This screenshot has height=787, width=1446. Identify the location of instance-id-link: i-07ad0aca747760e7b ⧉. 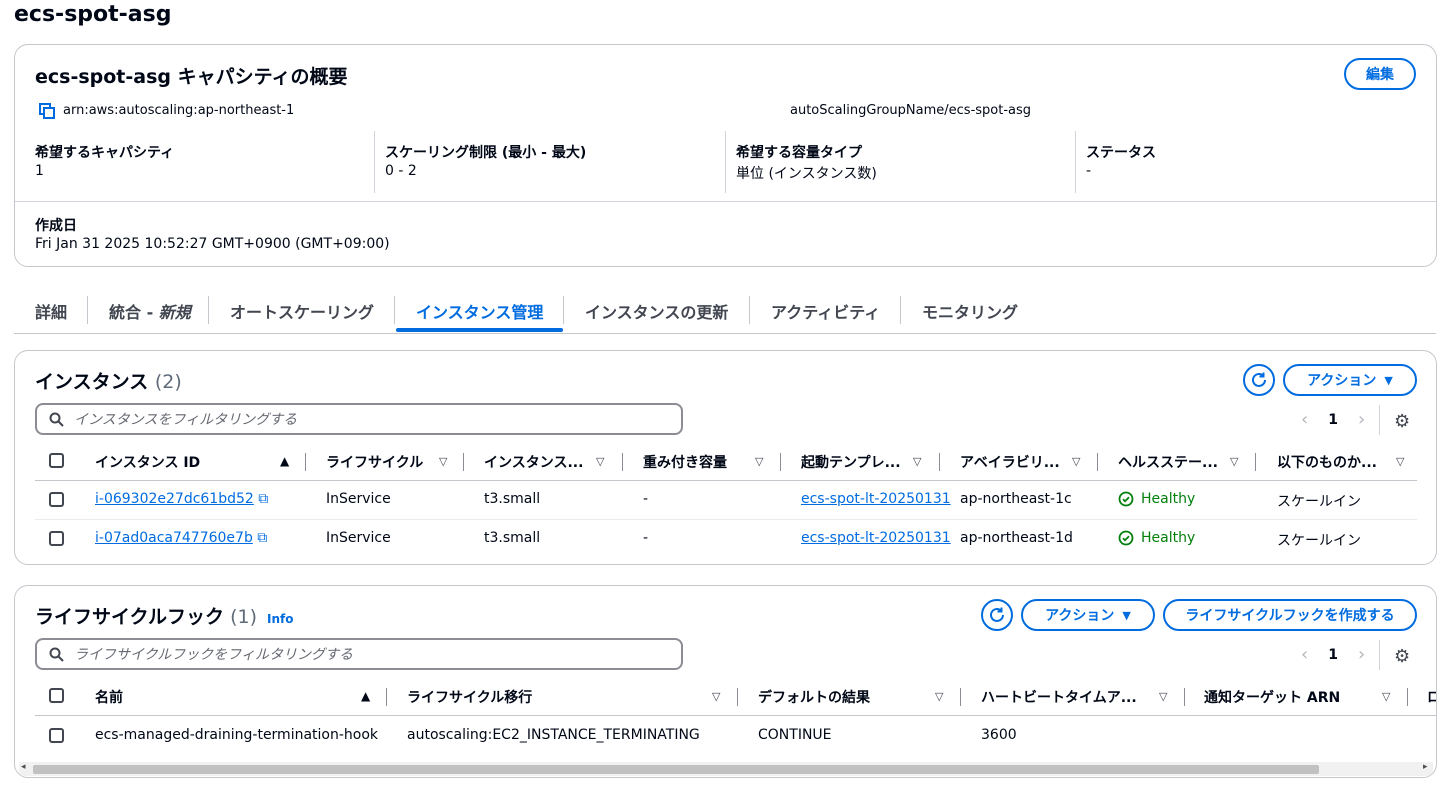
(181, 538).